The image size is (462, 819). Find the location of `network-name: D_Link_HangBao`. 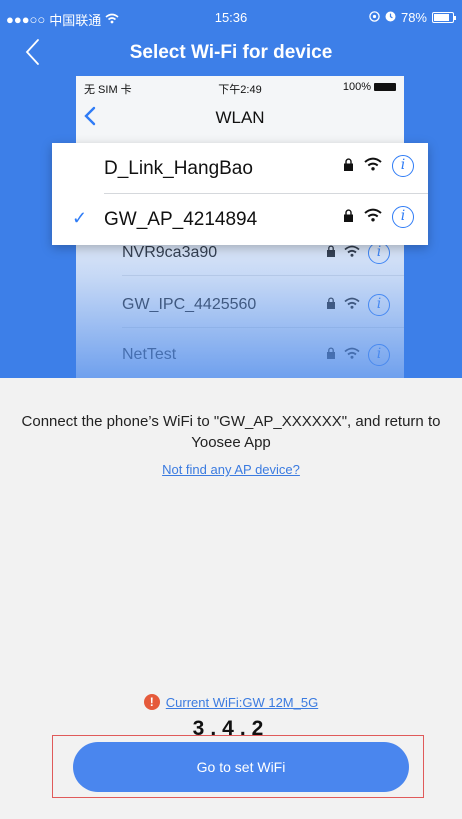

network-name: D_Link_HangBao is located at coordinates (178, 168).